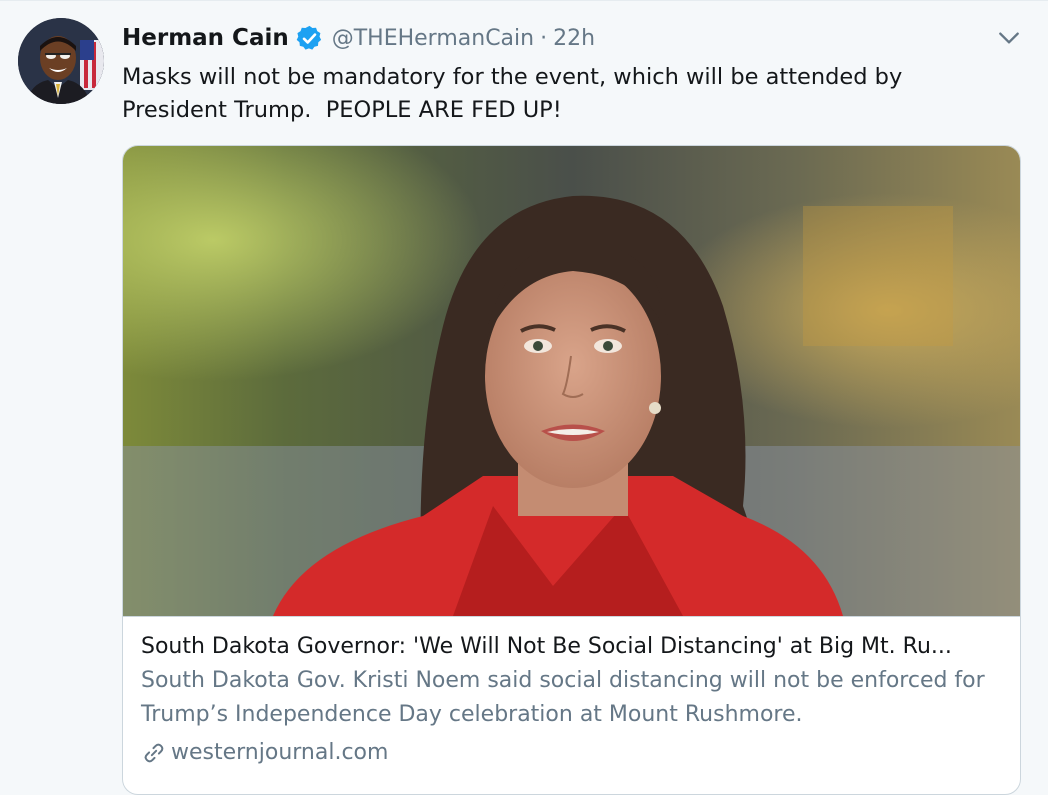 The width and height of the screenshot is (1048, 795). I want to click on avatar-photo, so click(61, 61).